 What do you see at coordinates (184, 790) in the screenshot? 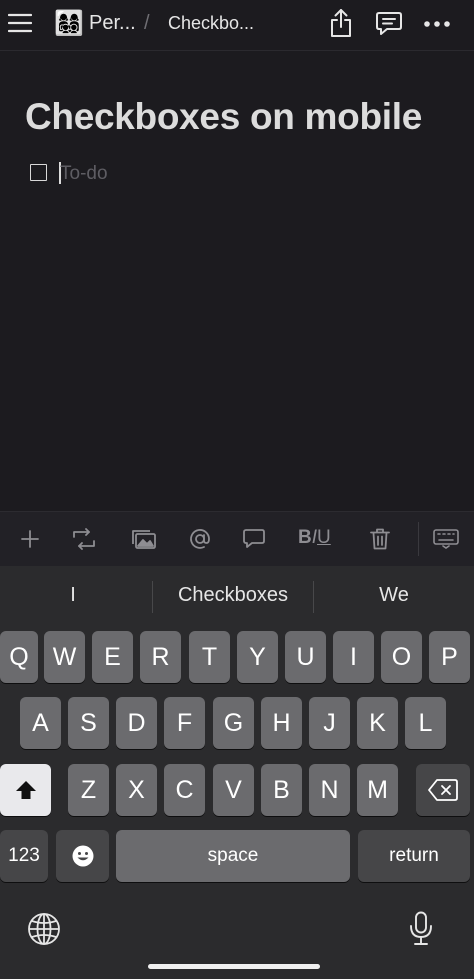
I see `key-c: C` at bounding box center [184, 790].